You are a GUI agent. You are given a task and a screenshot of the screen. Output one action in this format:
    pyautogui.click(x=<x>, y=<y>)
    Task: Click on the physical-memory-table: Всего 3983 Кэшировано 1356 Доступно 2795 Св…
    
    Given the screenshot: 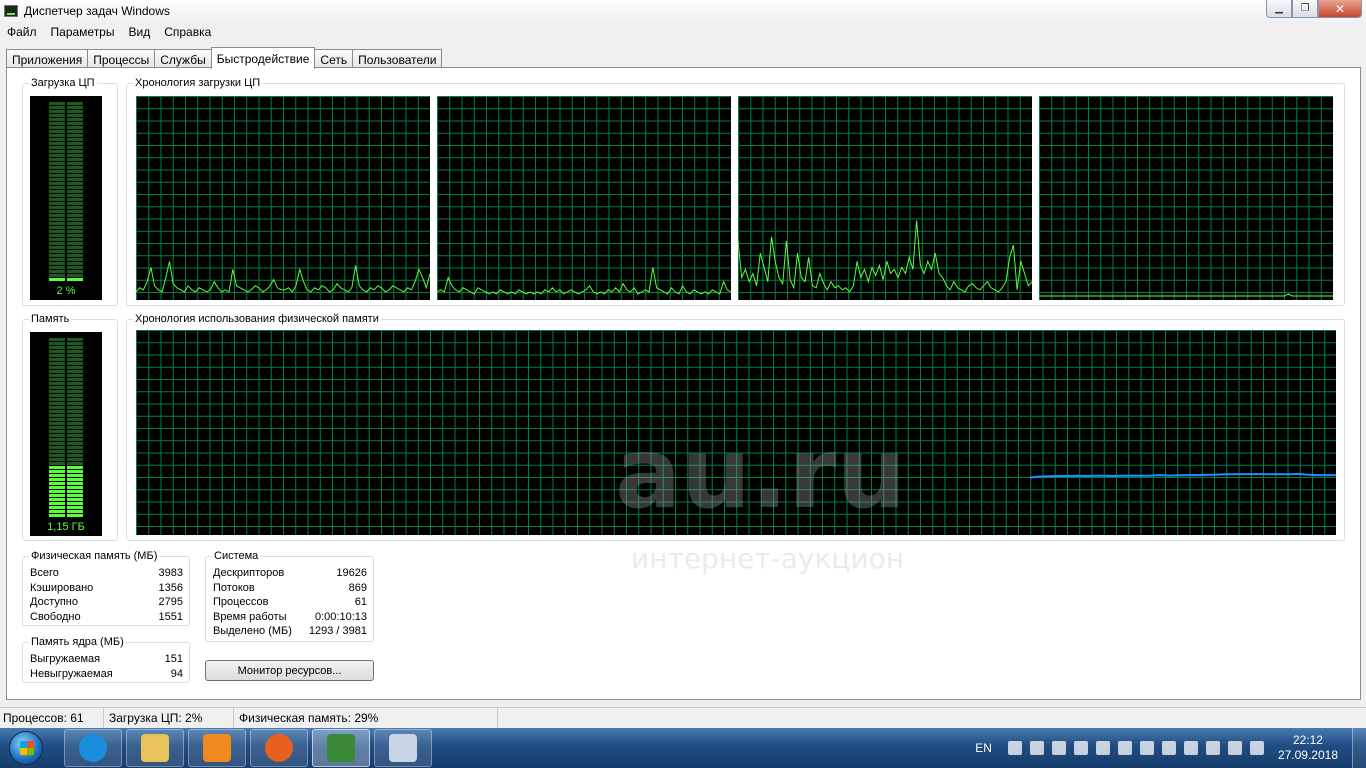 What is the action you would take?
    pyautogui.click(x=106, y=595)
    